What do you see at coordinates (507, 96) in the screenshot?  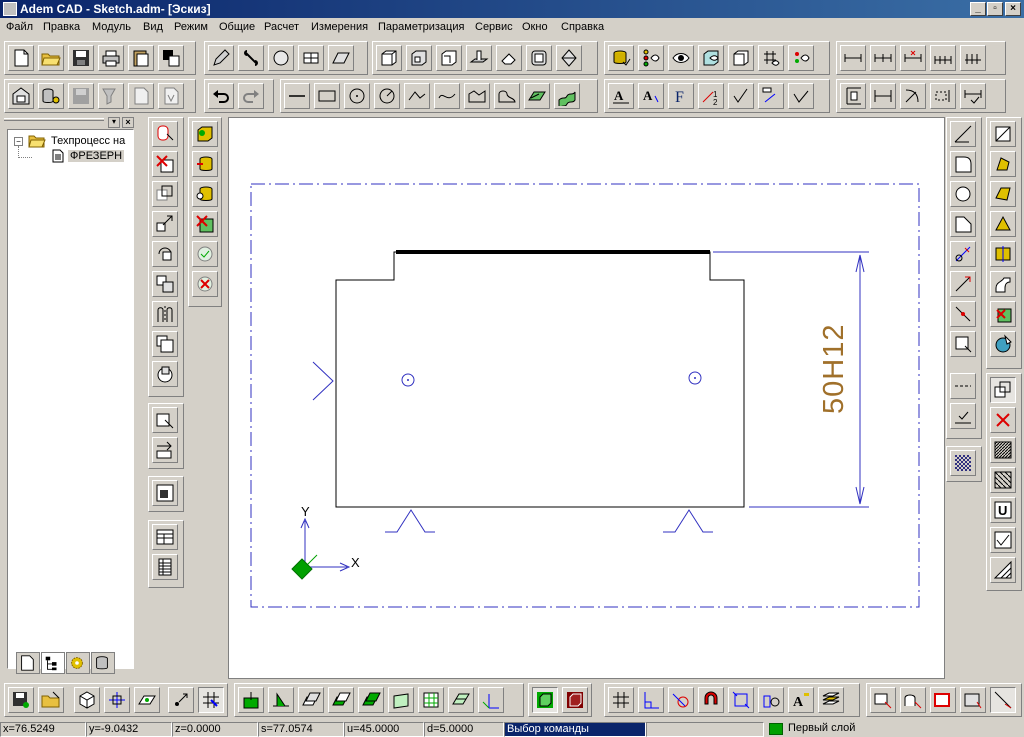 I see `arc-contour-icon` at bounding box center [507, 96].